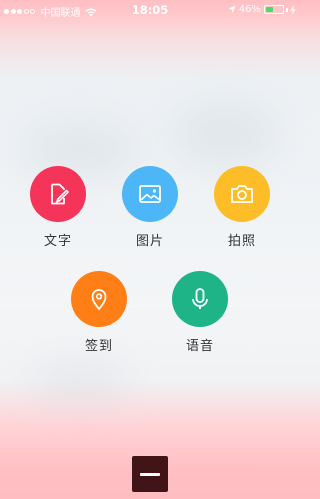  What do you see at coordinates (149, 241) in the screenshot?
I see `action-image-label: 图片` at bounding box center [149, 241].